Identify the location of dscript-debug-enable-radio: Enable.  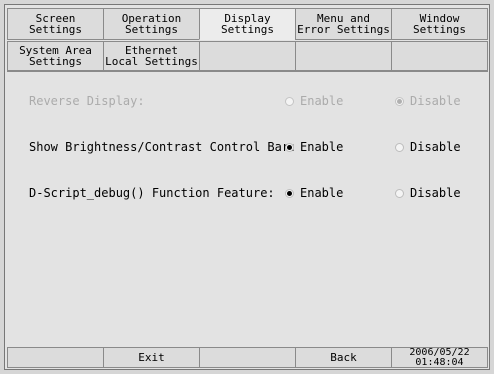
(314, 193).